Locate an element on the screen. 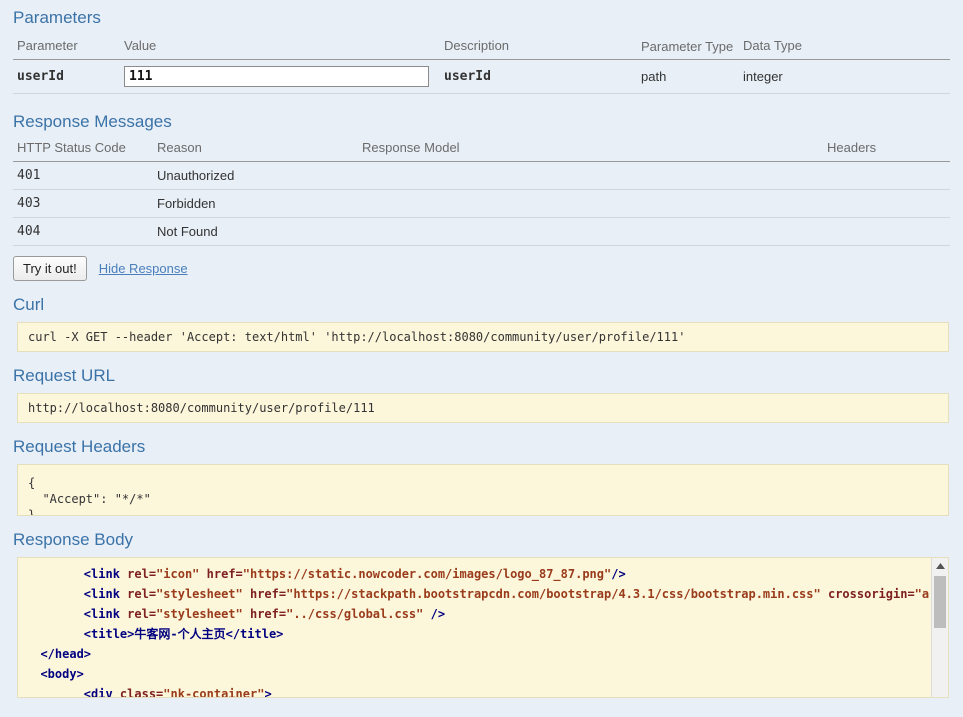  status-code-cell: 401 is located at coordinates (83, 175).